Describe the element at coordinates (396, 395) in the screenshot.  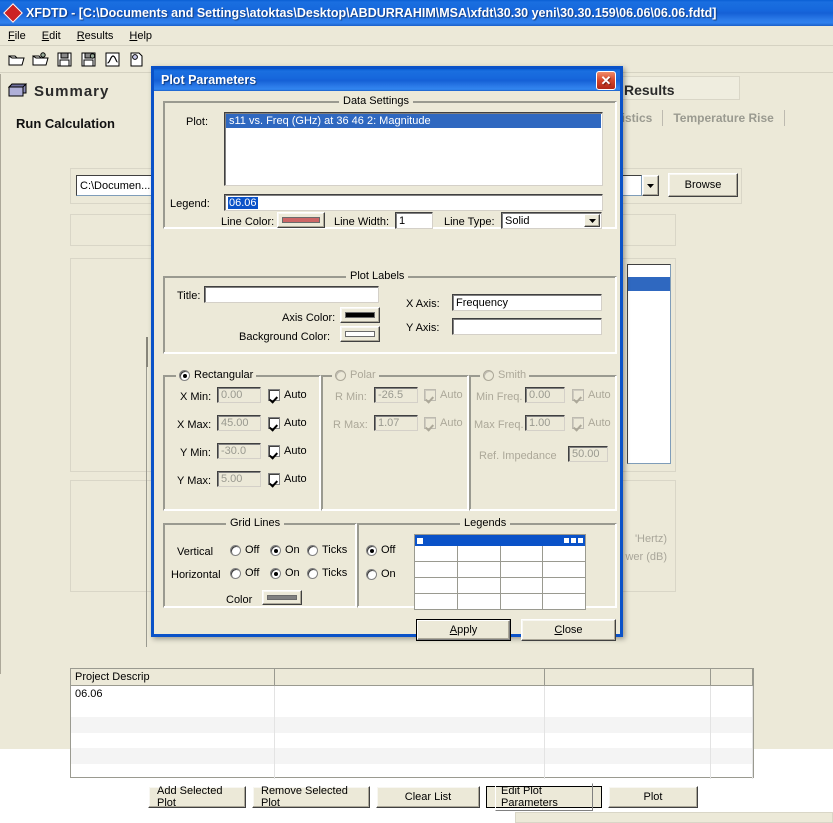
I see `r-min-input: -26.5` at that location.